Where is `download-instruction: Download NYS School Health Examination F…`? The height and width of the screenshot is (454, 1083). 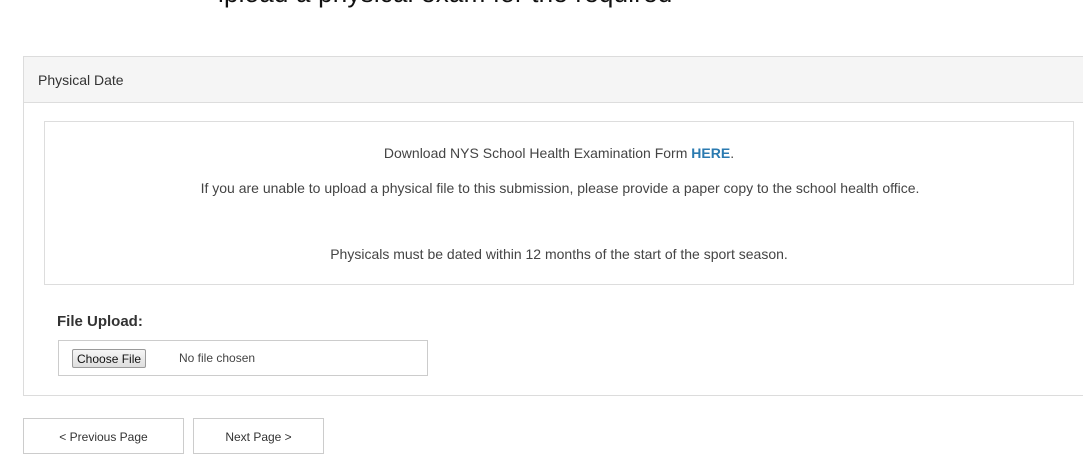 download-instruction: Download NYS School Health Examination F… is located at coordinates (559, 153).